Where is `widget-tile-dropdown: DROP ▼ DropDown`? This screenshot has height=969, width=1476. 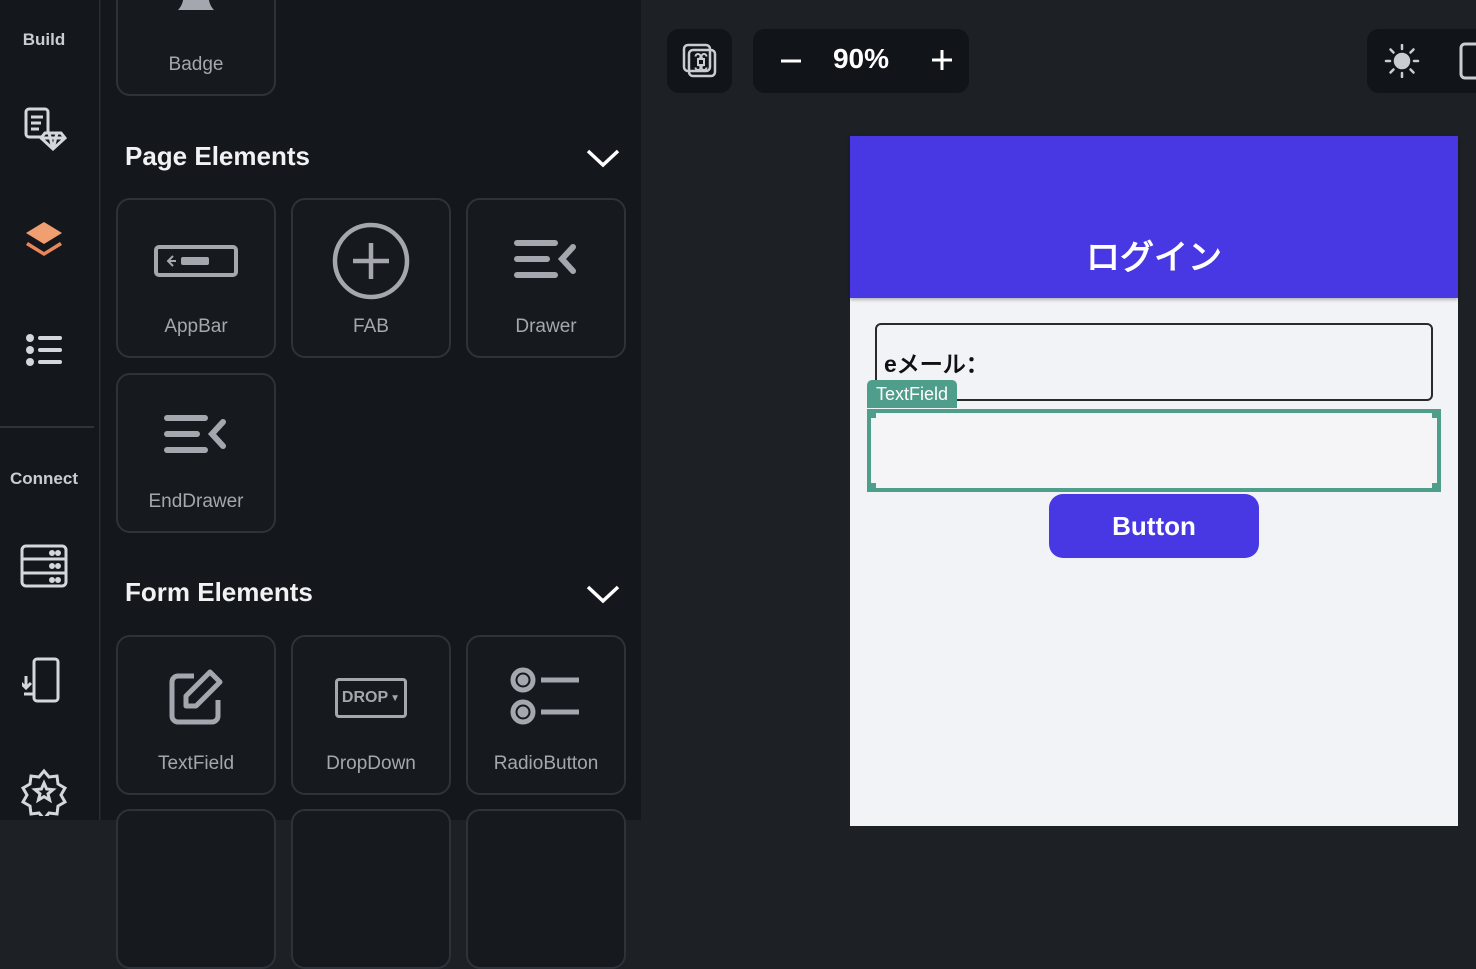
widget-tile-dropdown: DROP ▼ DropDown is located at coordinates (371, 715).